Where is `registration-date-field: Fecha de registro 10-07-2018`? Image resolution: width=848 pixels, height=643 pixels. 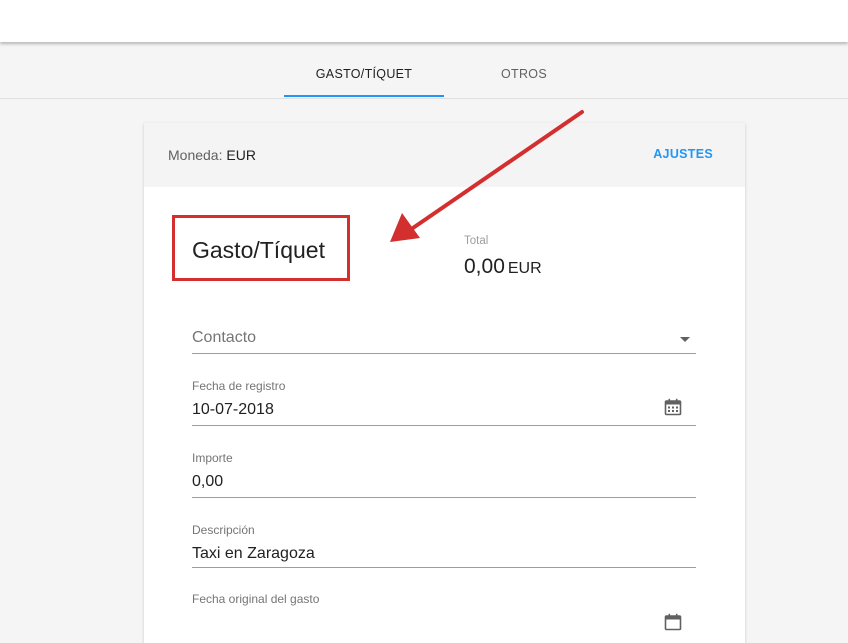
registration-date-field: Fecha de registro 10-07-2018 is located at coordinates (444, 403).